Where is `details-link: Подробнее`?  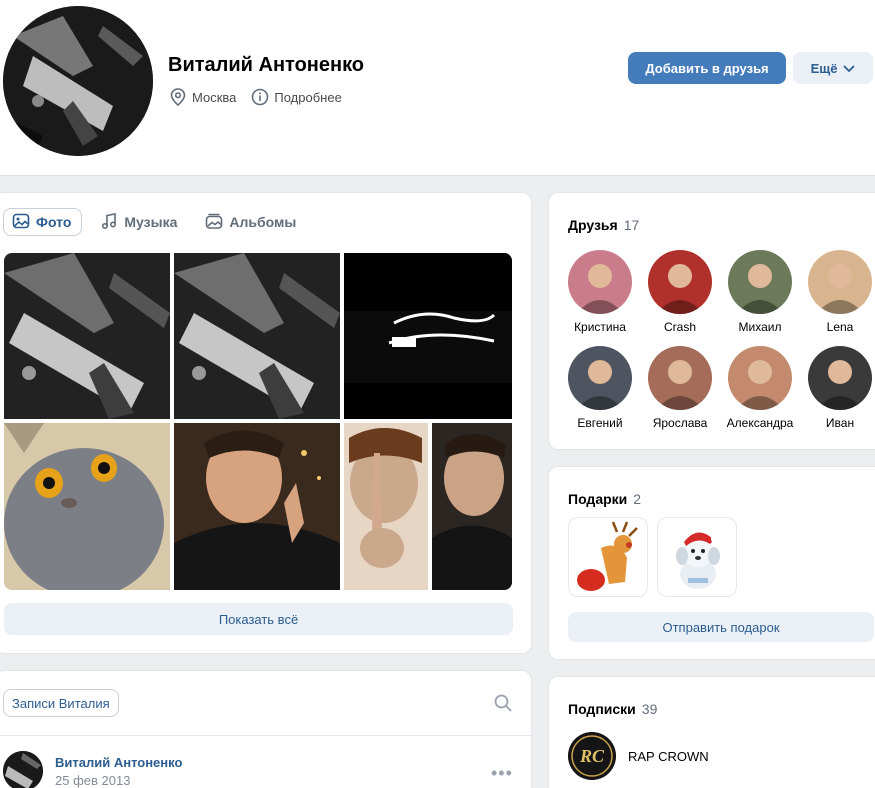
details-link: Подробнее is located at coordinates (296, 97).